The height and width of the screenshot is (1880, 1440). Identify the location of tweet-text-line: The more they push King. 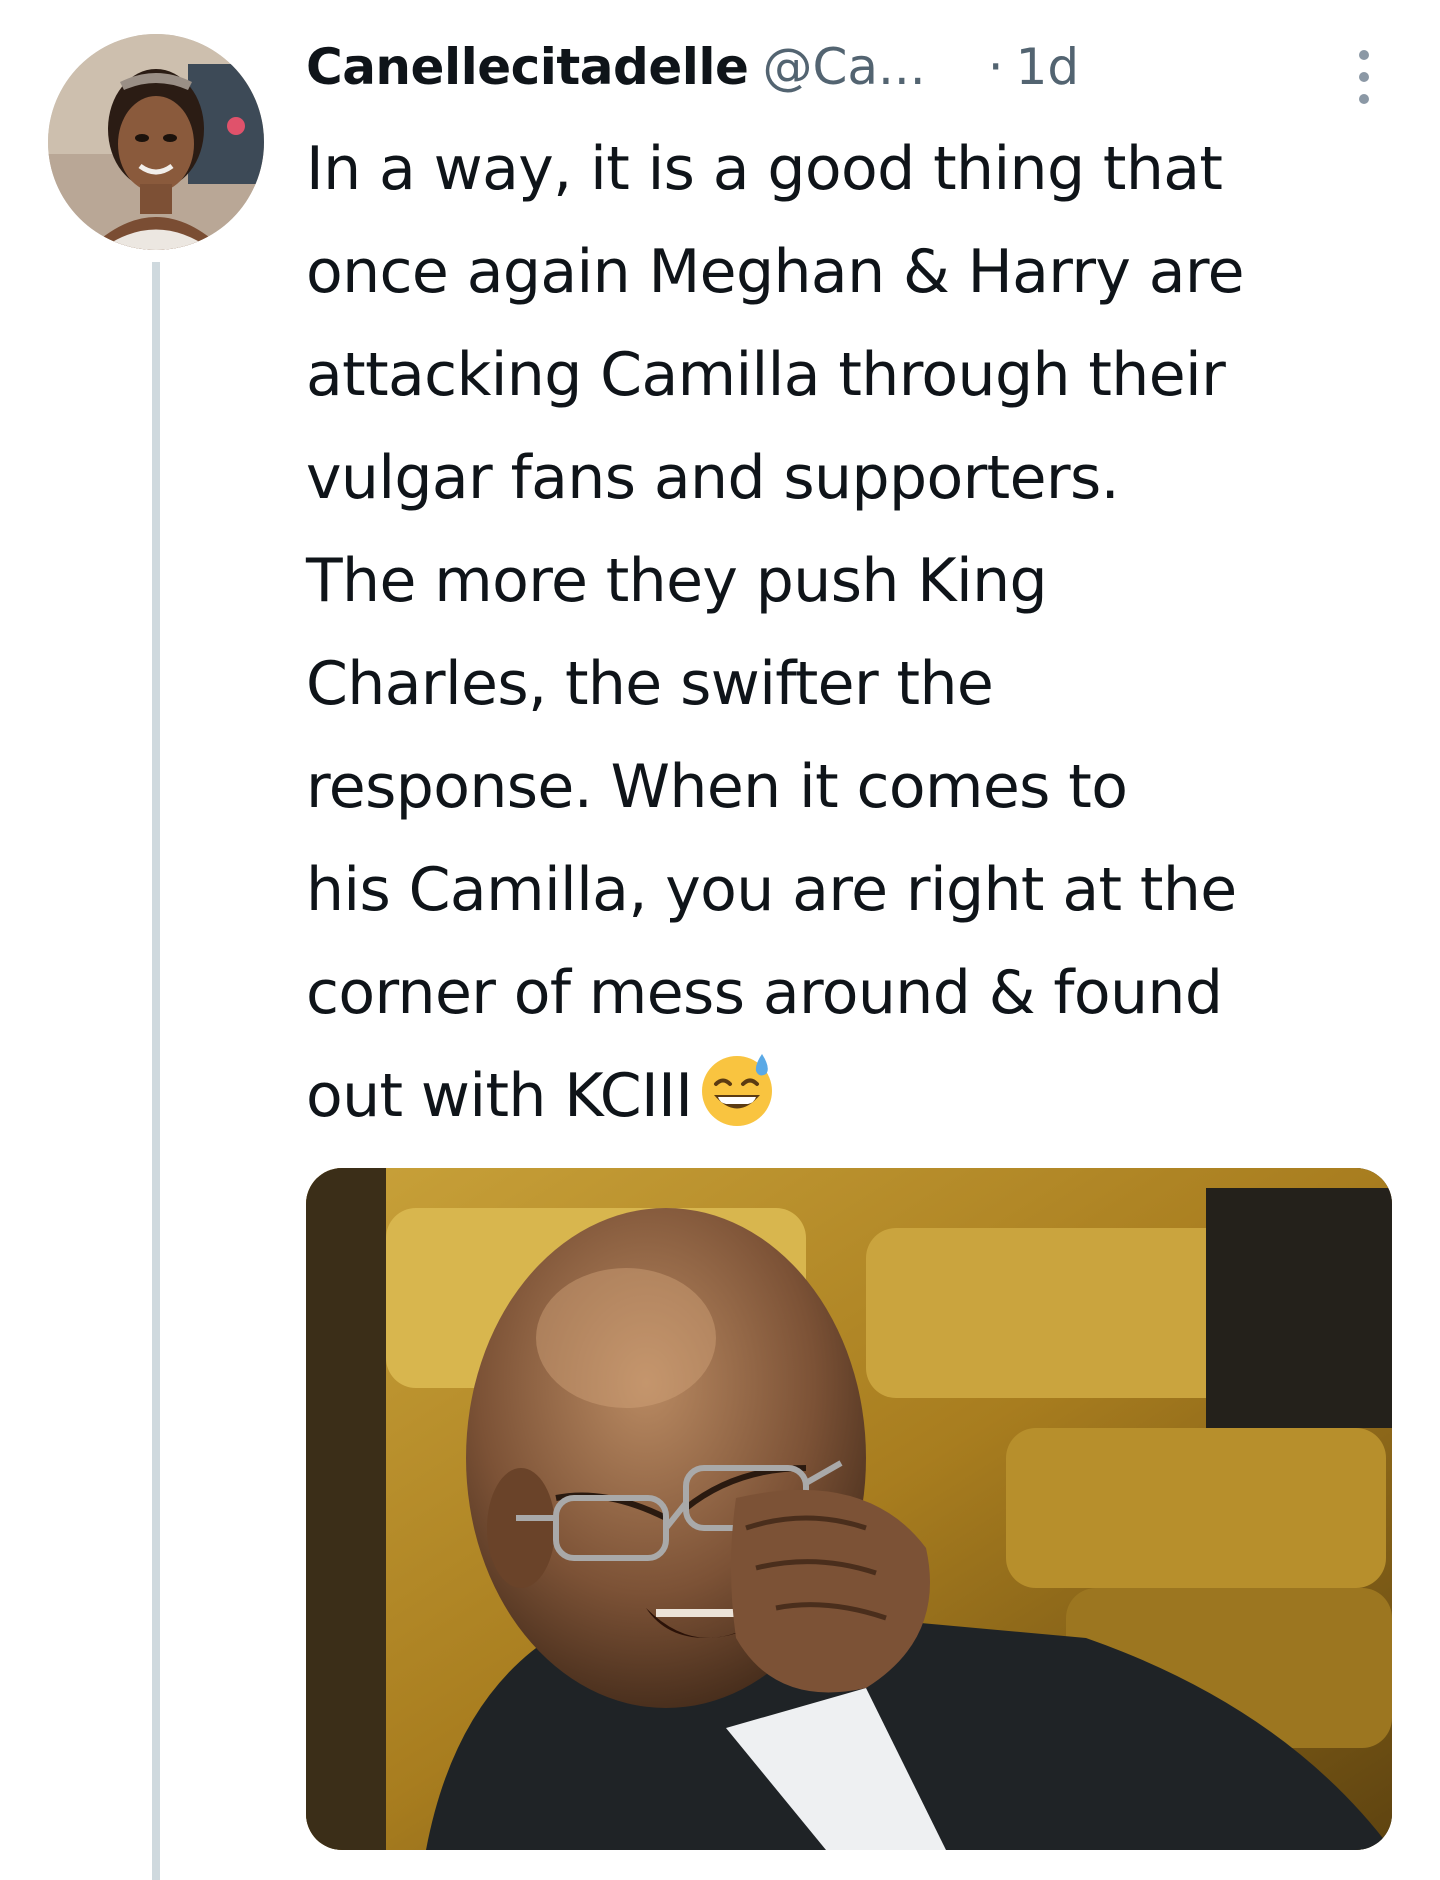
(677, 581).